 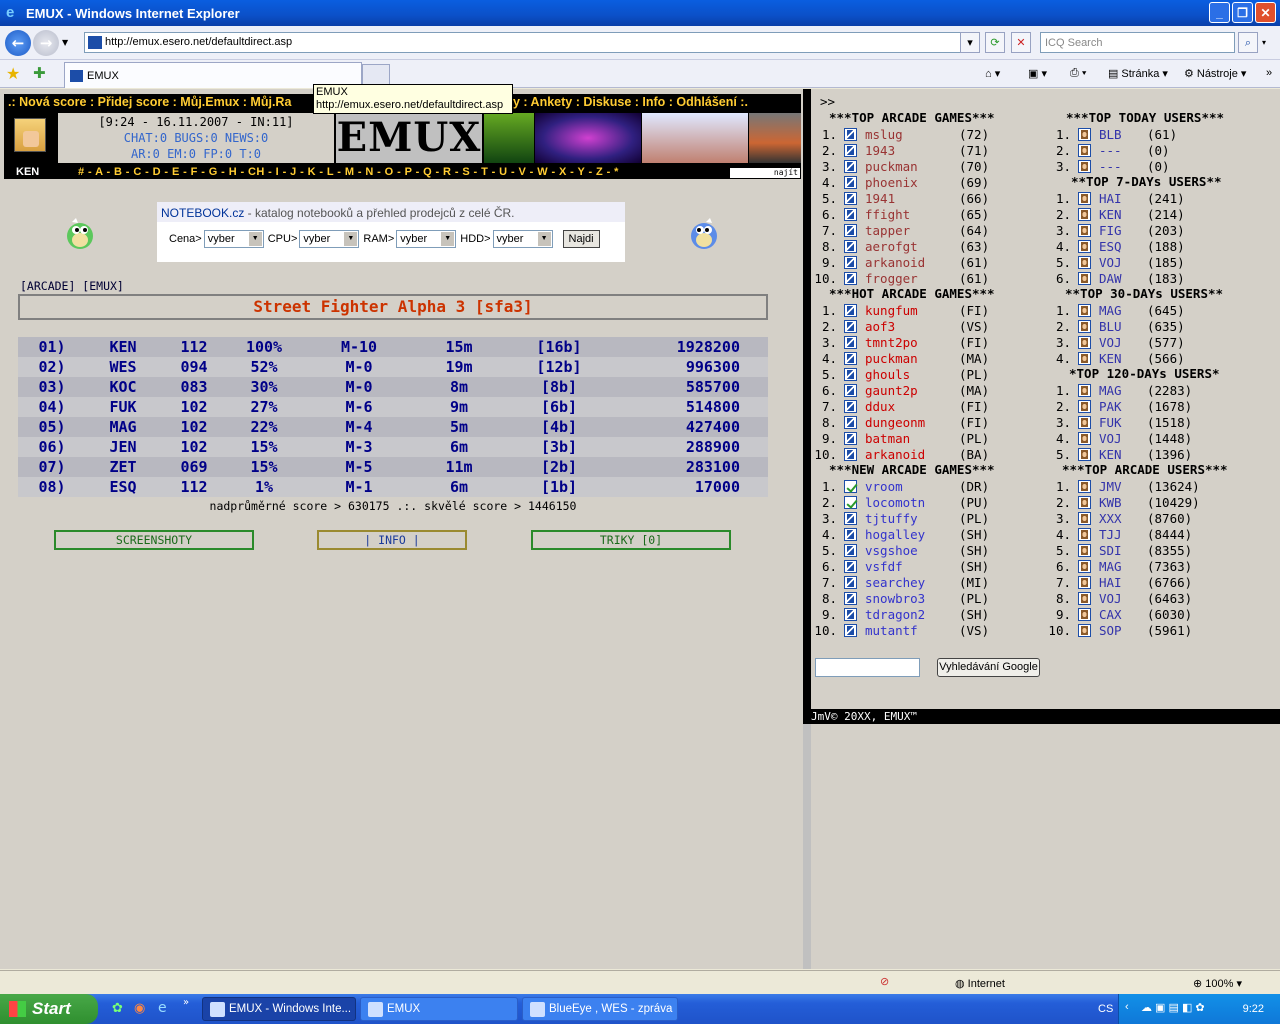 What do you see at coordinates (912, 438) in the screenshot?
I see `game-link: batman` at bounding box center [912, 438].